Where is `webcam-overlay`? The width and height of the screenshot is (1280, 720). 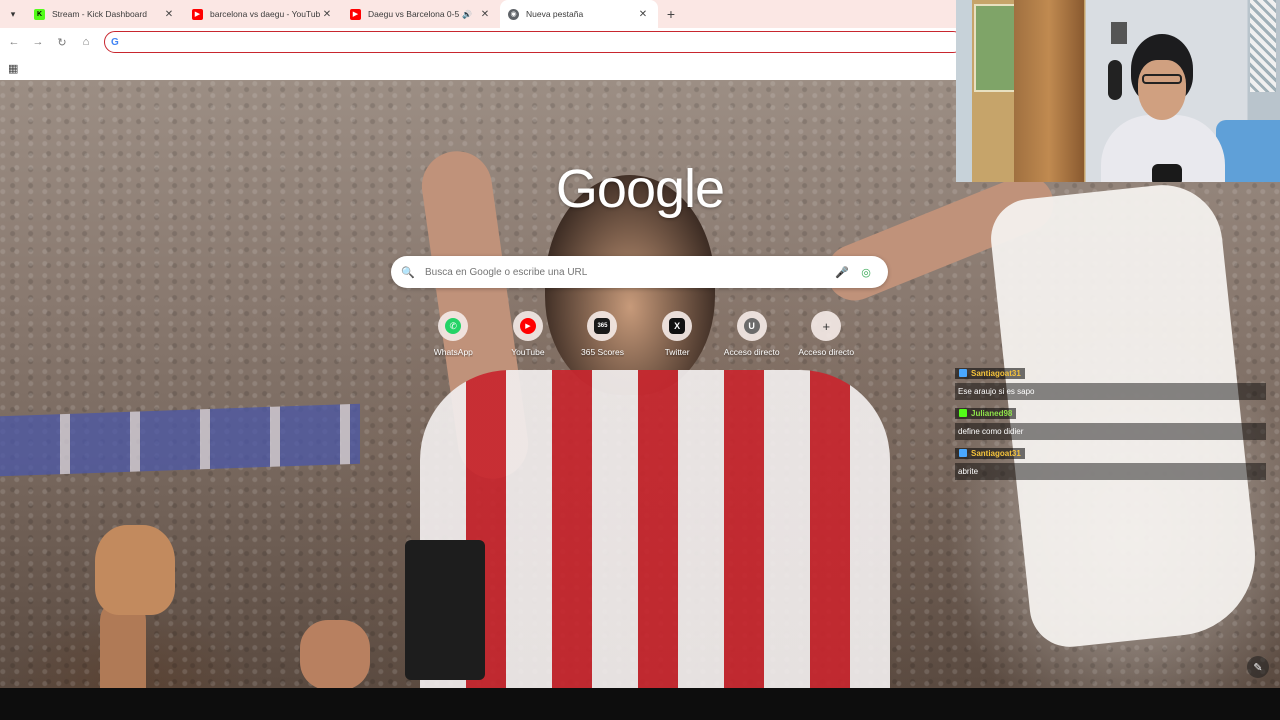 webcam-overlay is located at coordinates (1118, 91).